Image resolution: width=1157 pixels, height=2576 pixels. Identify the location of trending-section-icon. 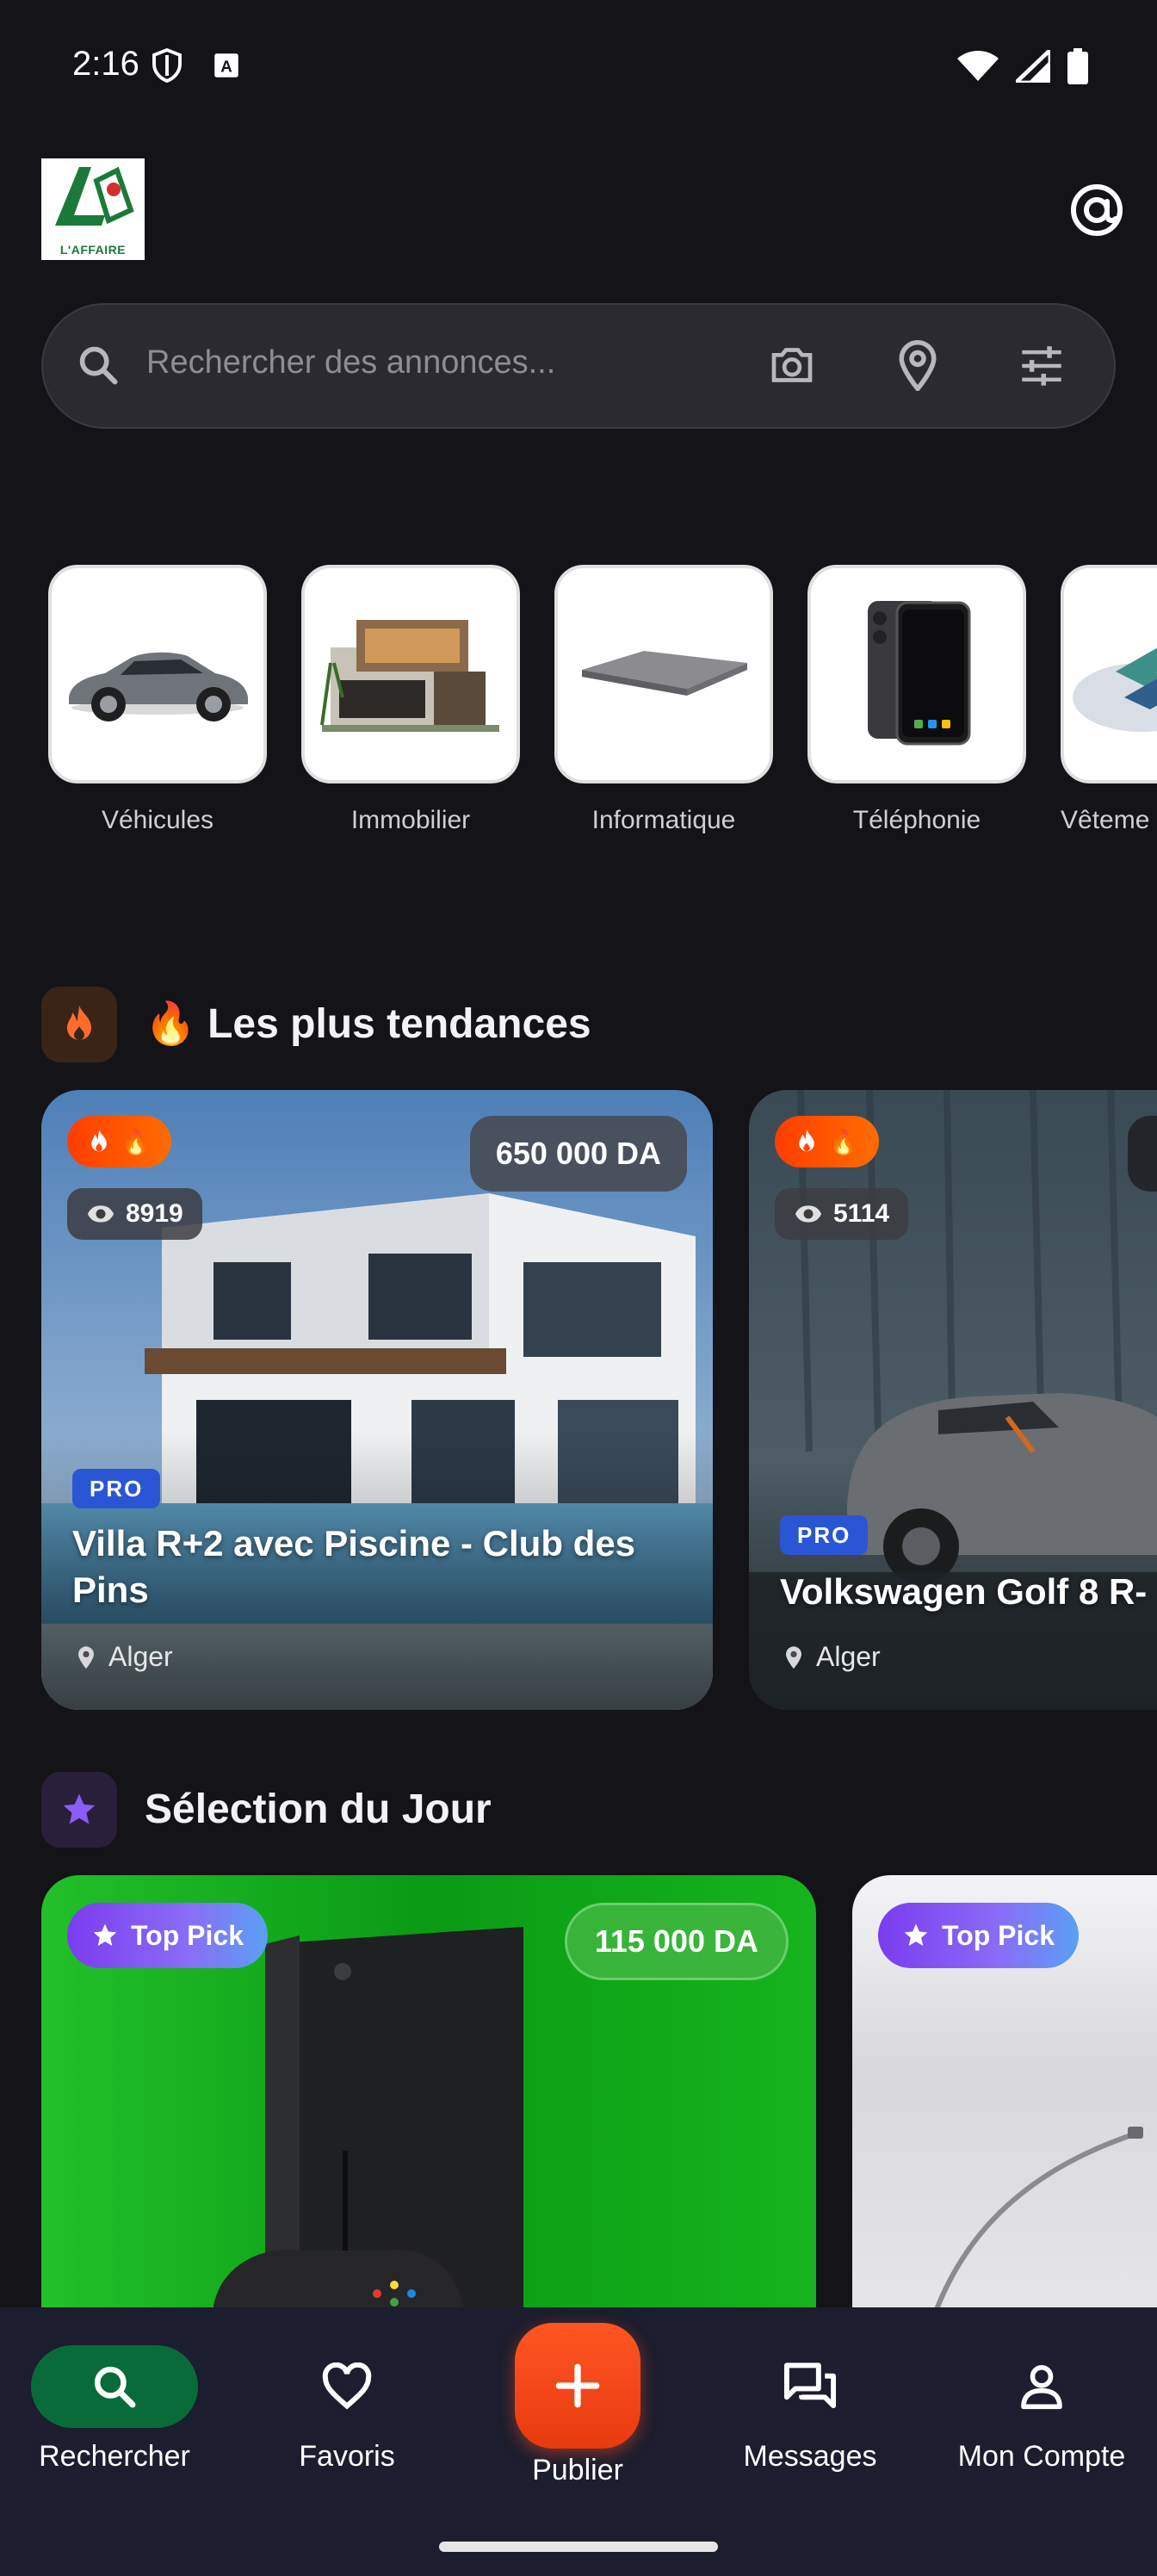
(79, 1024).